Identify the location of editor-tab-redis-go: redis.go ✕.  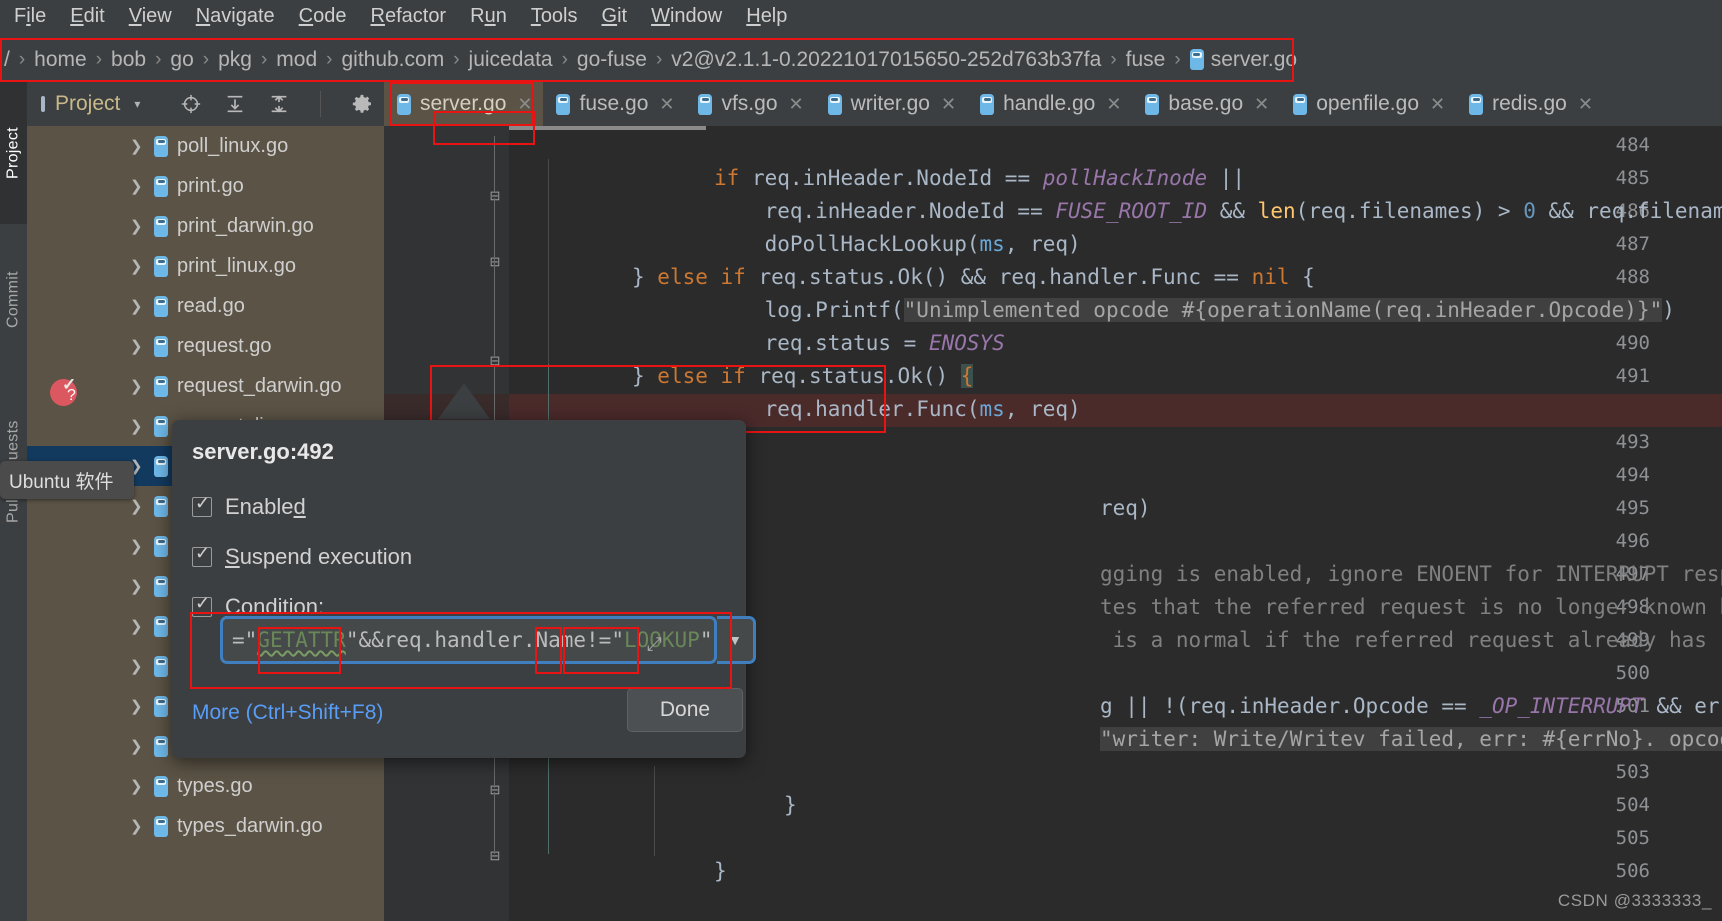
(1530, 104).